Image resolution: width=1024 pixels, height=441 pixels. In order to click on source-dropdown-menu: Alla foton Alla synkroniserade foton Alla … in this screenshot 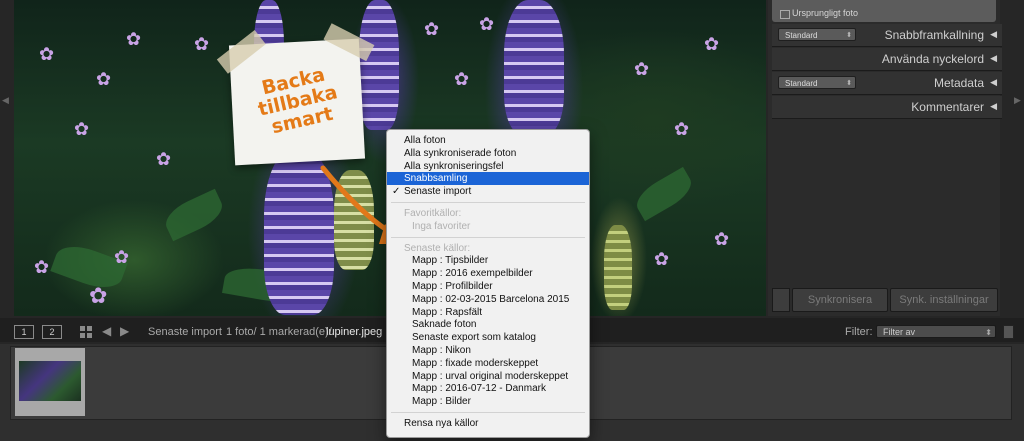, I will do `click(488, 283)`.